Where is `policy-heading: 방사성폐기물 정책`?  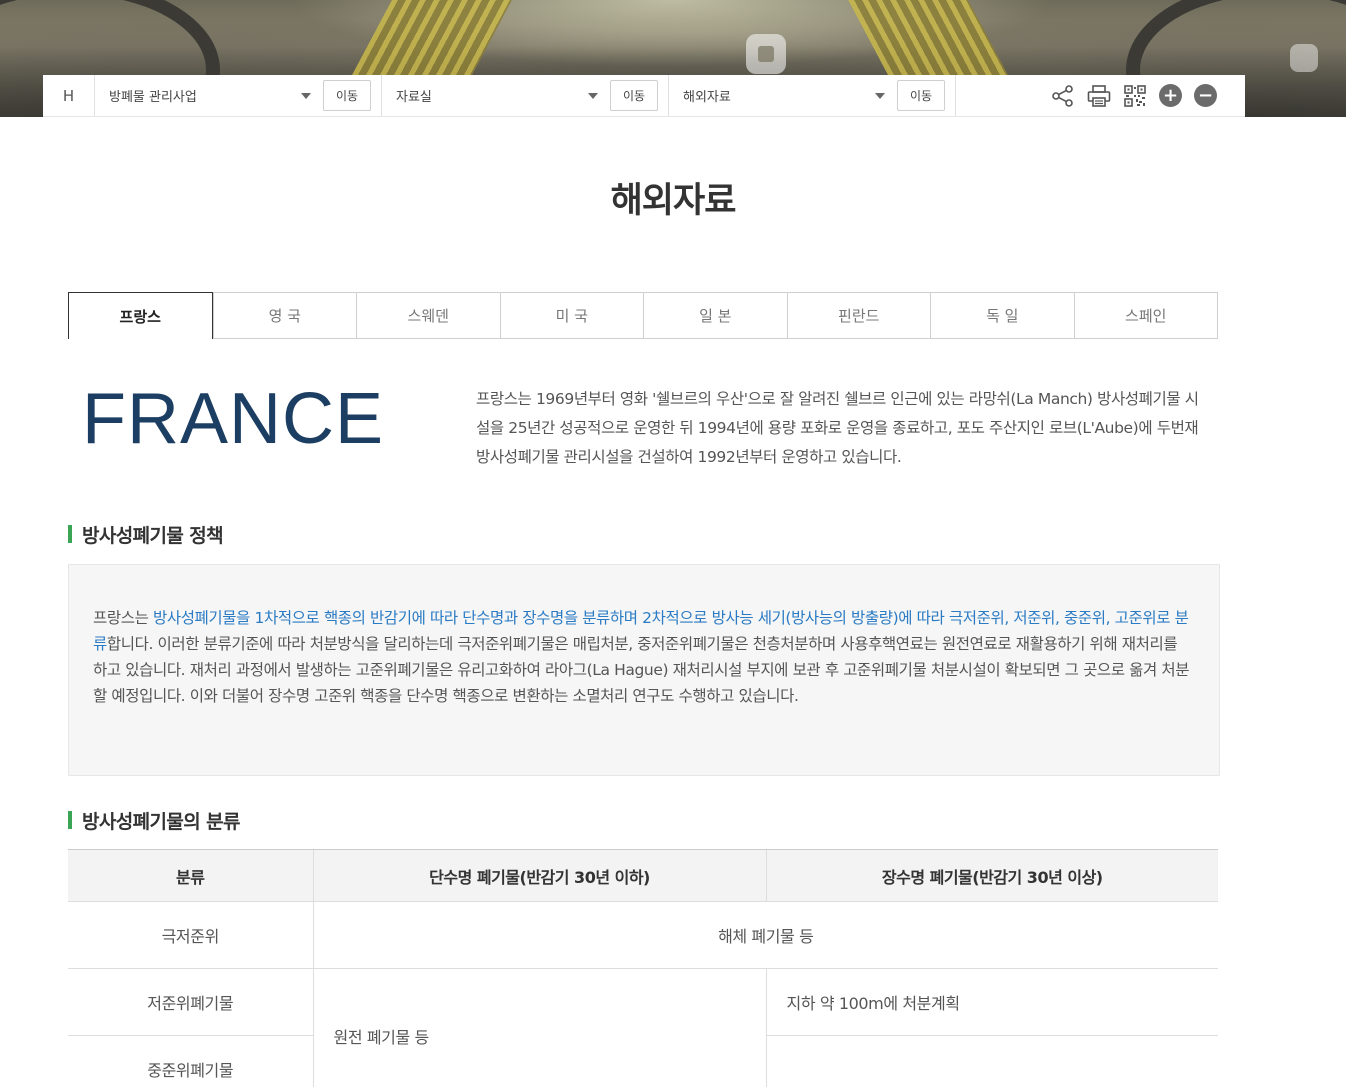
policy-heading: 방사성폐기물 정책 is located at coordinates (146, 534).